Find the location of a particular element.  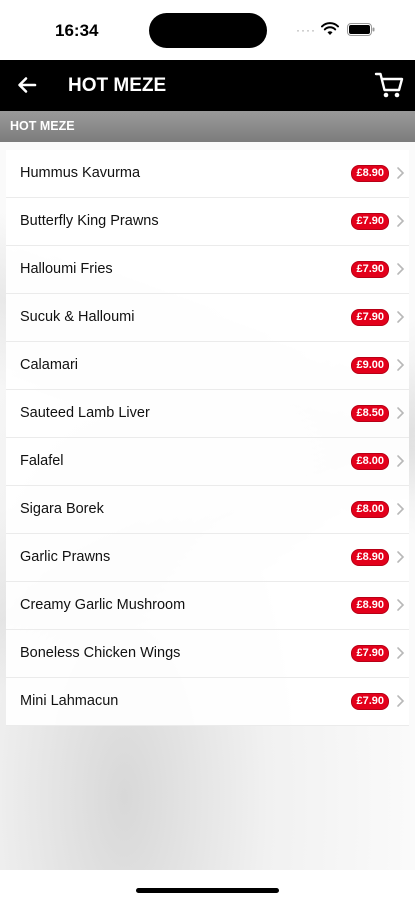

section-header: HOT MEZE is located at coordinates (207, 126).